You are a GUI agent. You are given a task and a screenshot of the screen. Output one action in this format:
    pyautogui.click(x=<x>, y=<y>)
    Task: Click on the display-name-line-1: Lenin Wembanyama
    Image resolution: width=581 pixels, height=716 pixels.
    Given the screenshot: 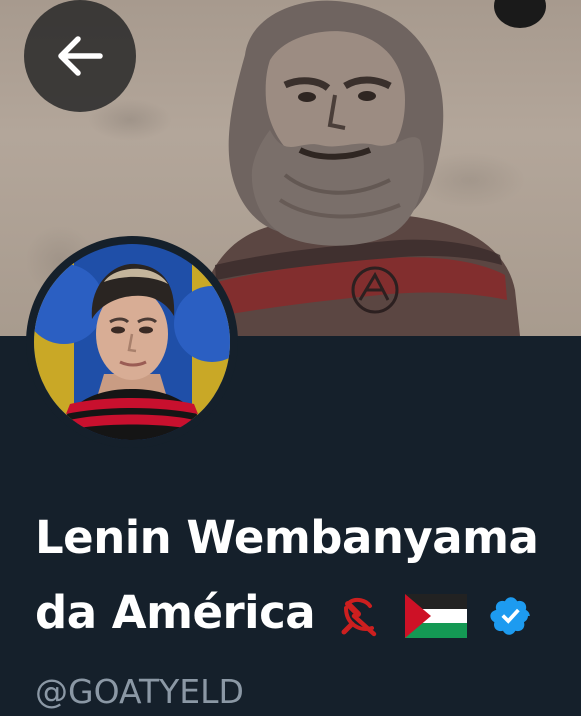 What is the action you would take?
    pyautogui.click(x=287, y=537)
    